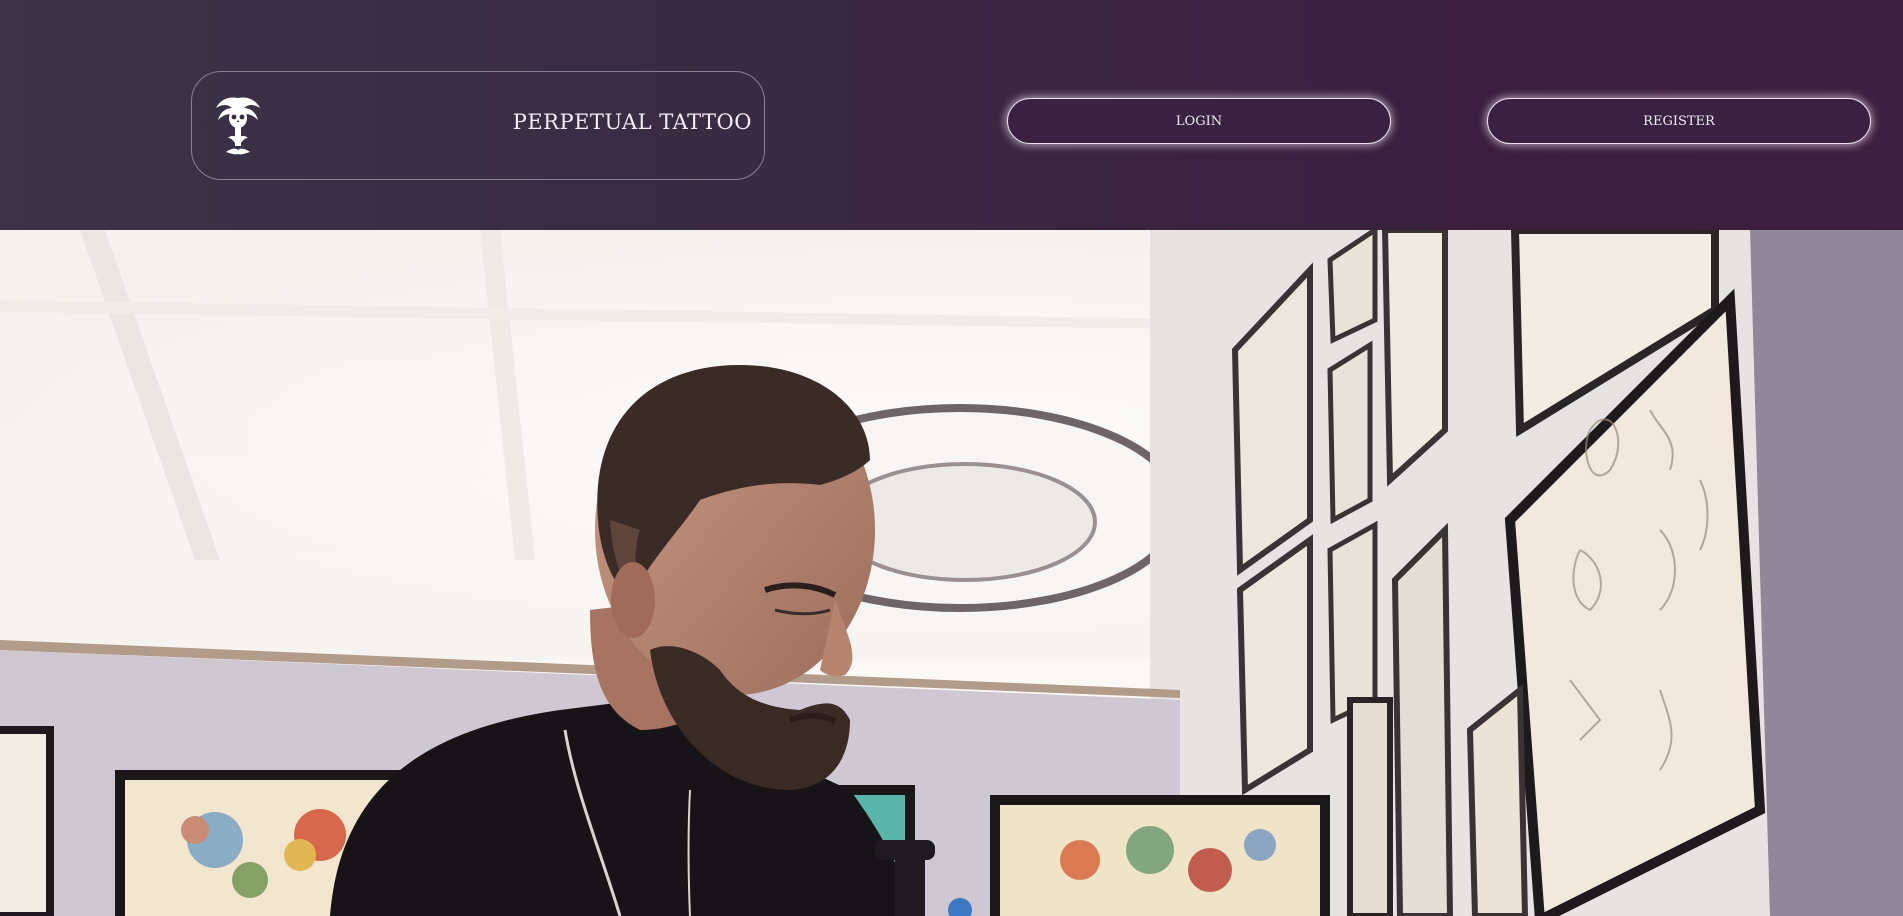  I want to click on login-button: LOGIN, so click(1199, 121).